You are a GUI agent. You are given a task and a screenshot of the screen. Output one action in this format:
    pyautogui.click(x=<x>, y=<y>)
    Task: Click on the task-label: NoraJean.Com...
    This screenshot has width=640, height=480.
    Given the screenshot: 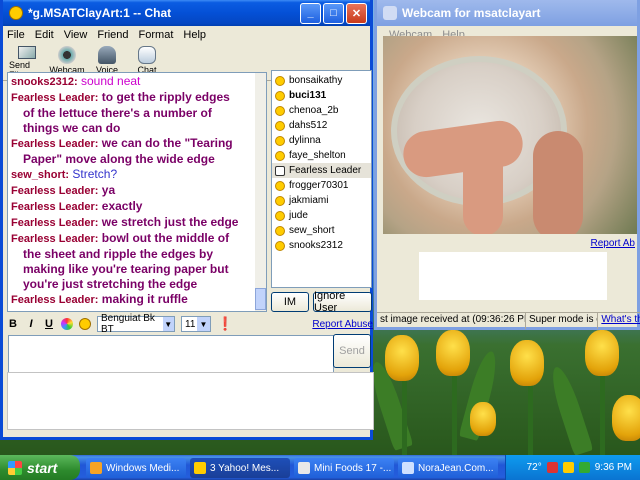 What is the action you would take?
    pyautogui.click(x=456, y=468)
    